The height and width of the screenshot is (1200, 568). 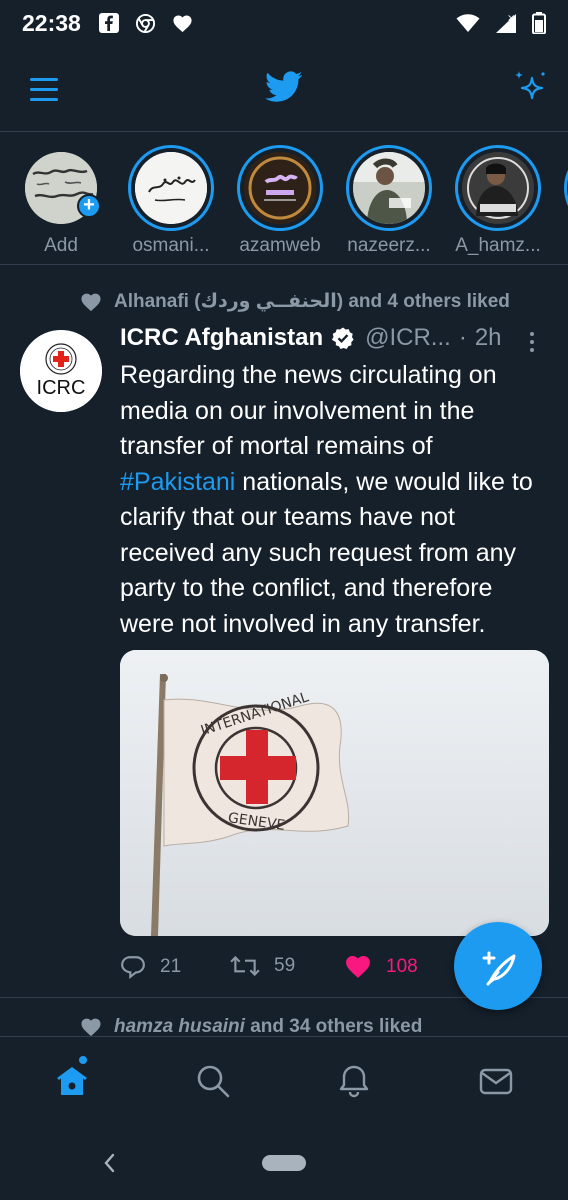 I want to click on add-fleet-badge: +, so click(x=89, y=206).